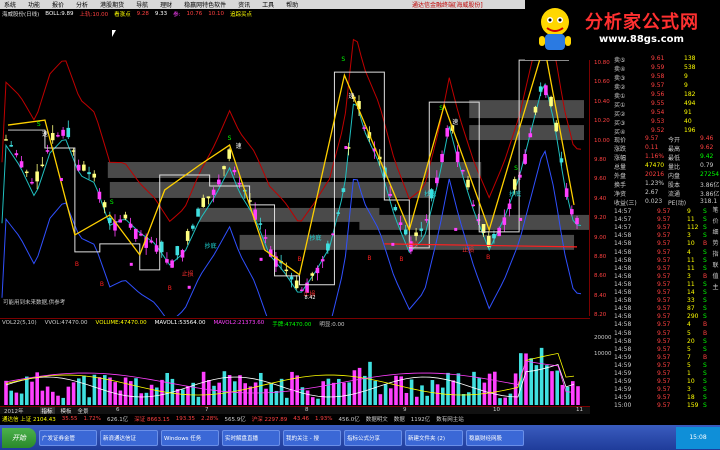 This screenshot has width=720, height=450. What do you see at coordinates (131, 264) in the screenshot?
I see `signal-marker` at bounding box center [131, 264].